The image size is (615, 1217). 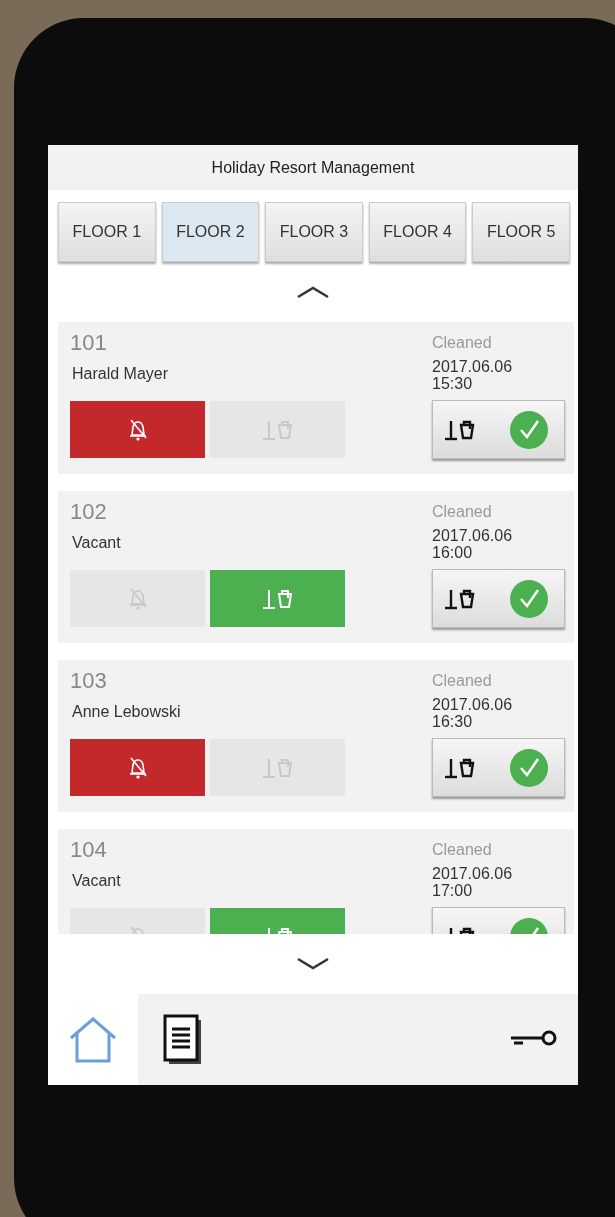 What do you see at coordinates (89, 681) in the screenshot?
I see `room-number: 103` at bounding box center [89, 681].